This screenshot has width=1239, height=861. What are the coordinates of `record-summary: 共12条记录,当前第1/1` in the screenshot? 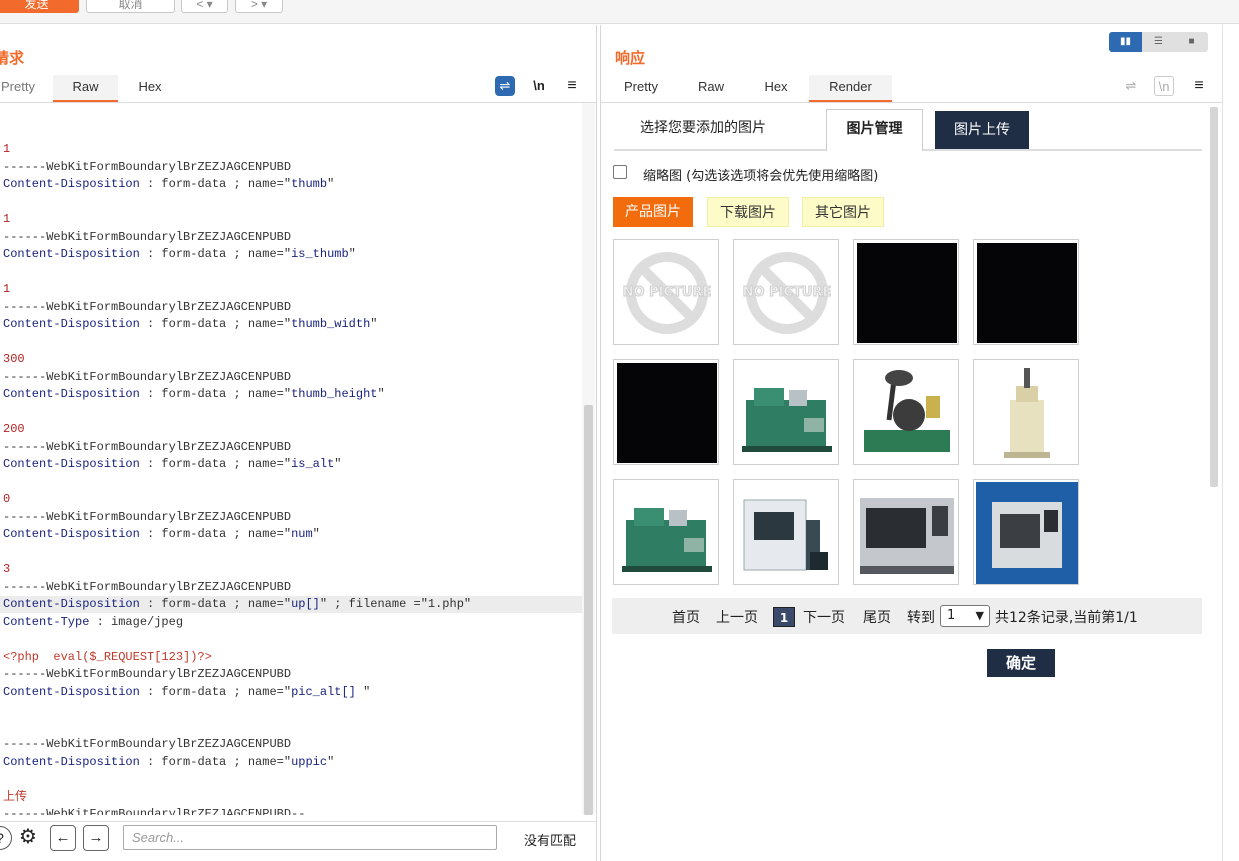 It's located at (1066, 618).